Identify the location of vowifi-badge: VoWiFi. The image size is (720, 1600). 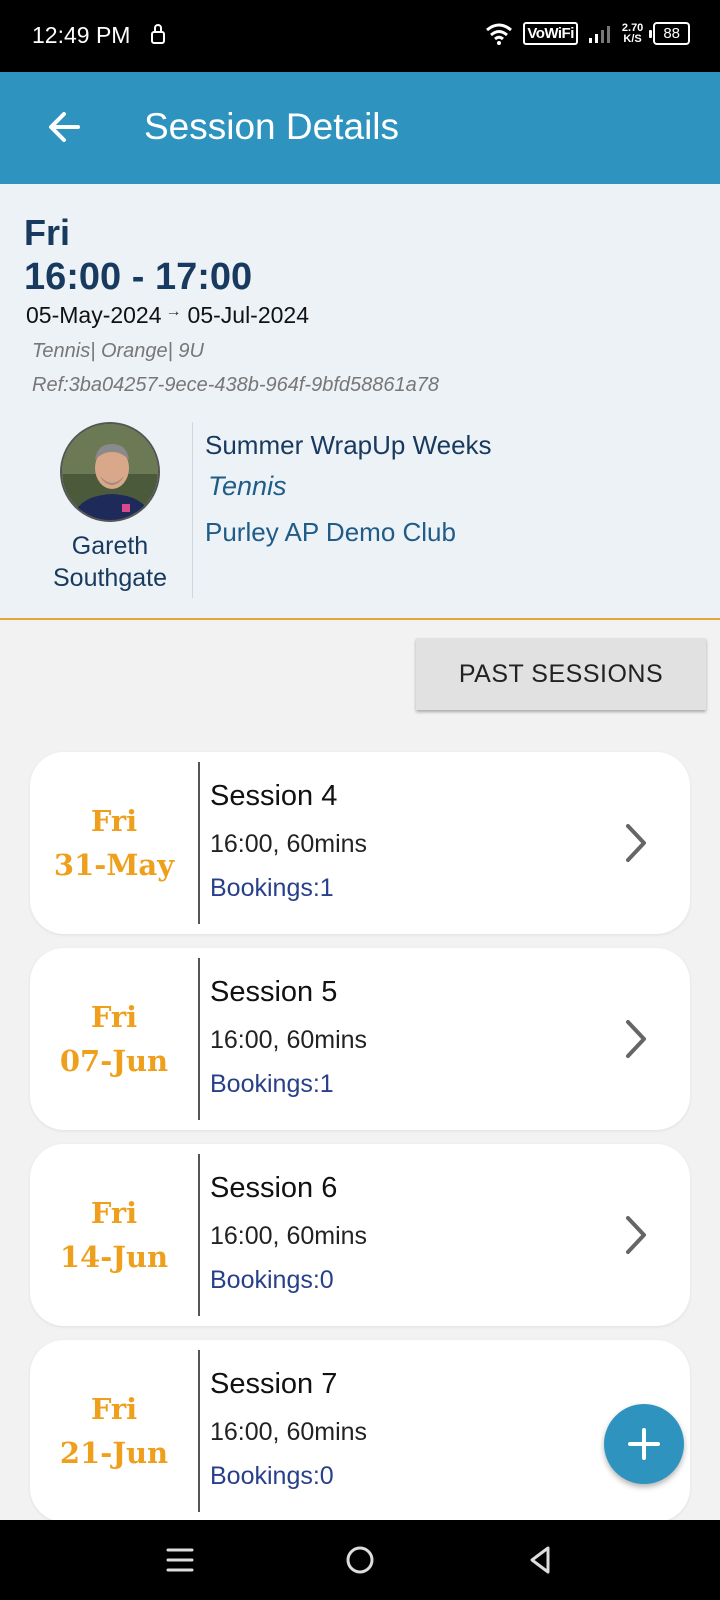
(550, 33).